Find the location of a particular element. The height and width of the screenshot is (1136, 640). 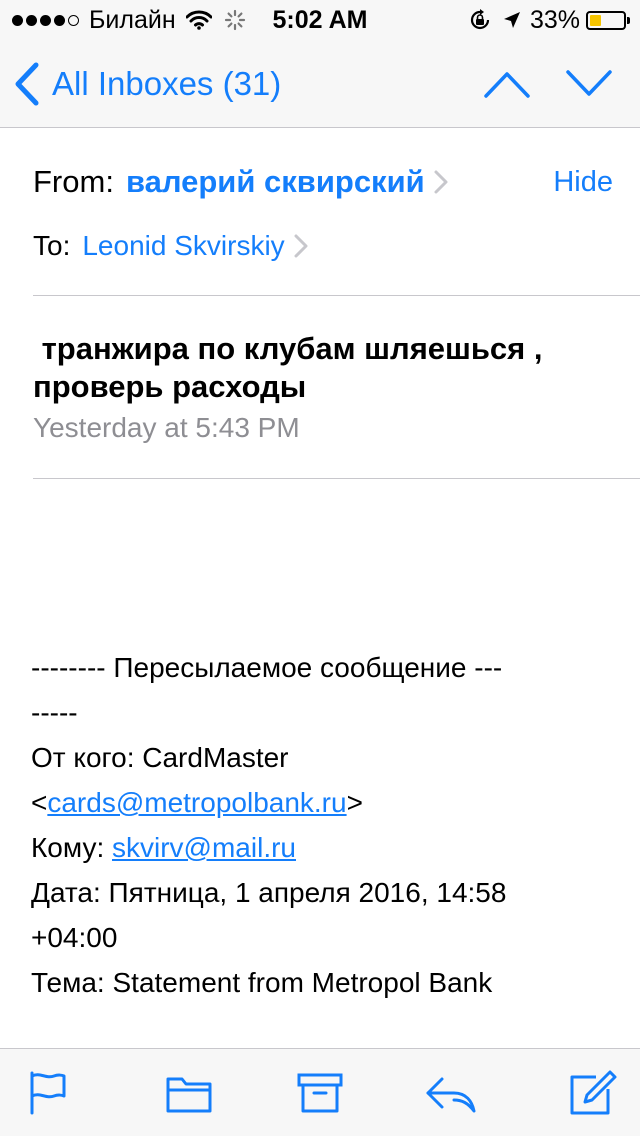

location-arrow-icon is located at coordinates (511, 20).